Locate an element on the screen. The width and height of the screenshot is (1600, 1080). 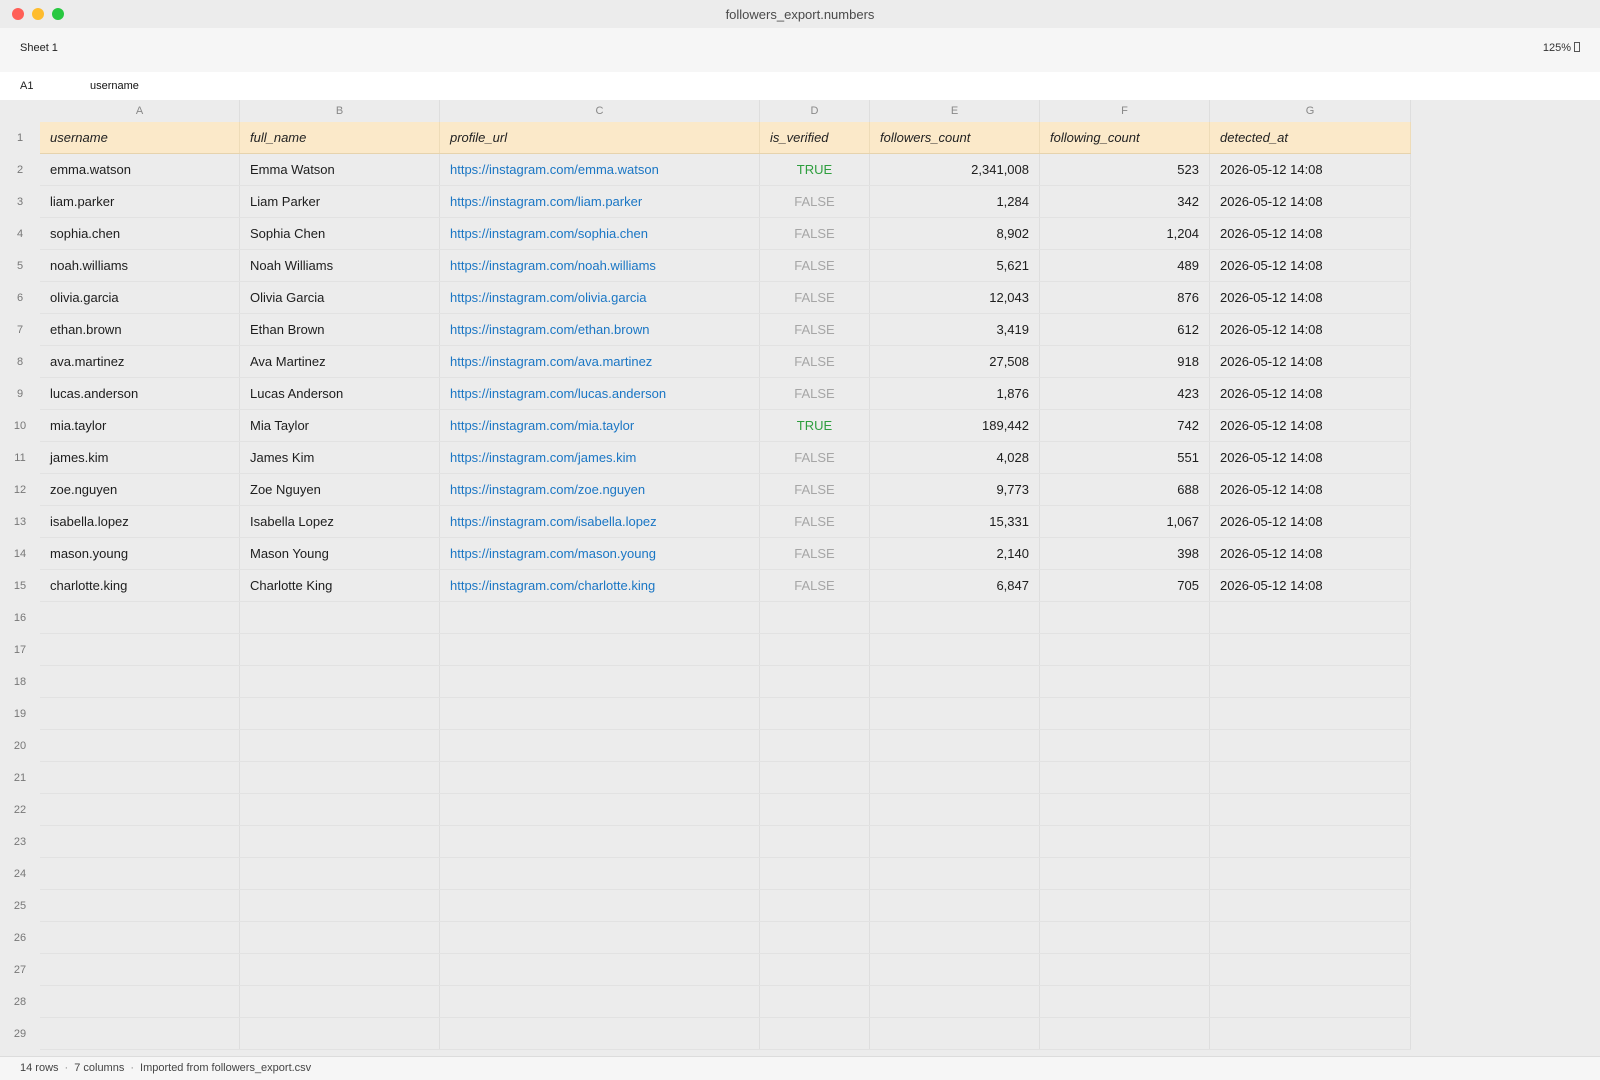
column-header-g: G is located at coordinates (1310, 111).